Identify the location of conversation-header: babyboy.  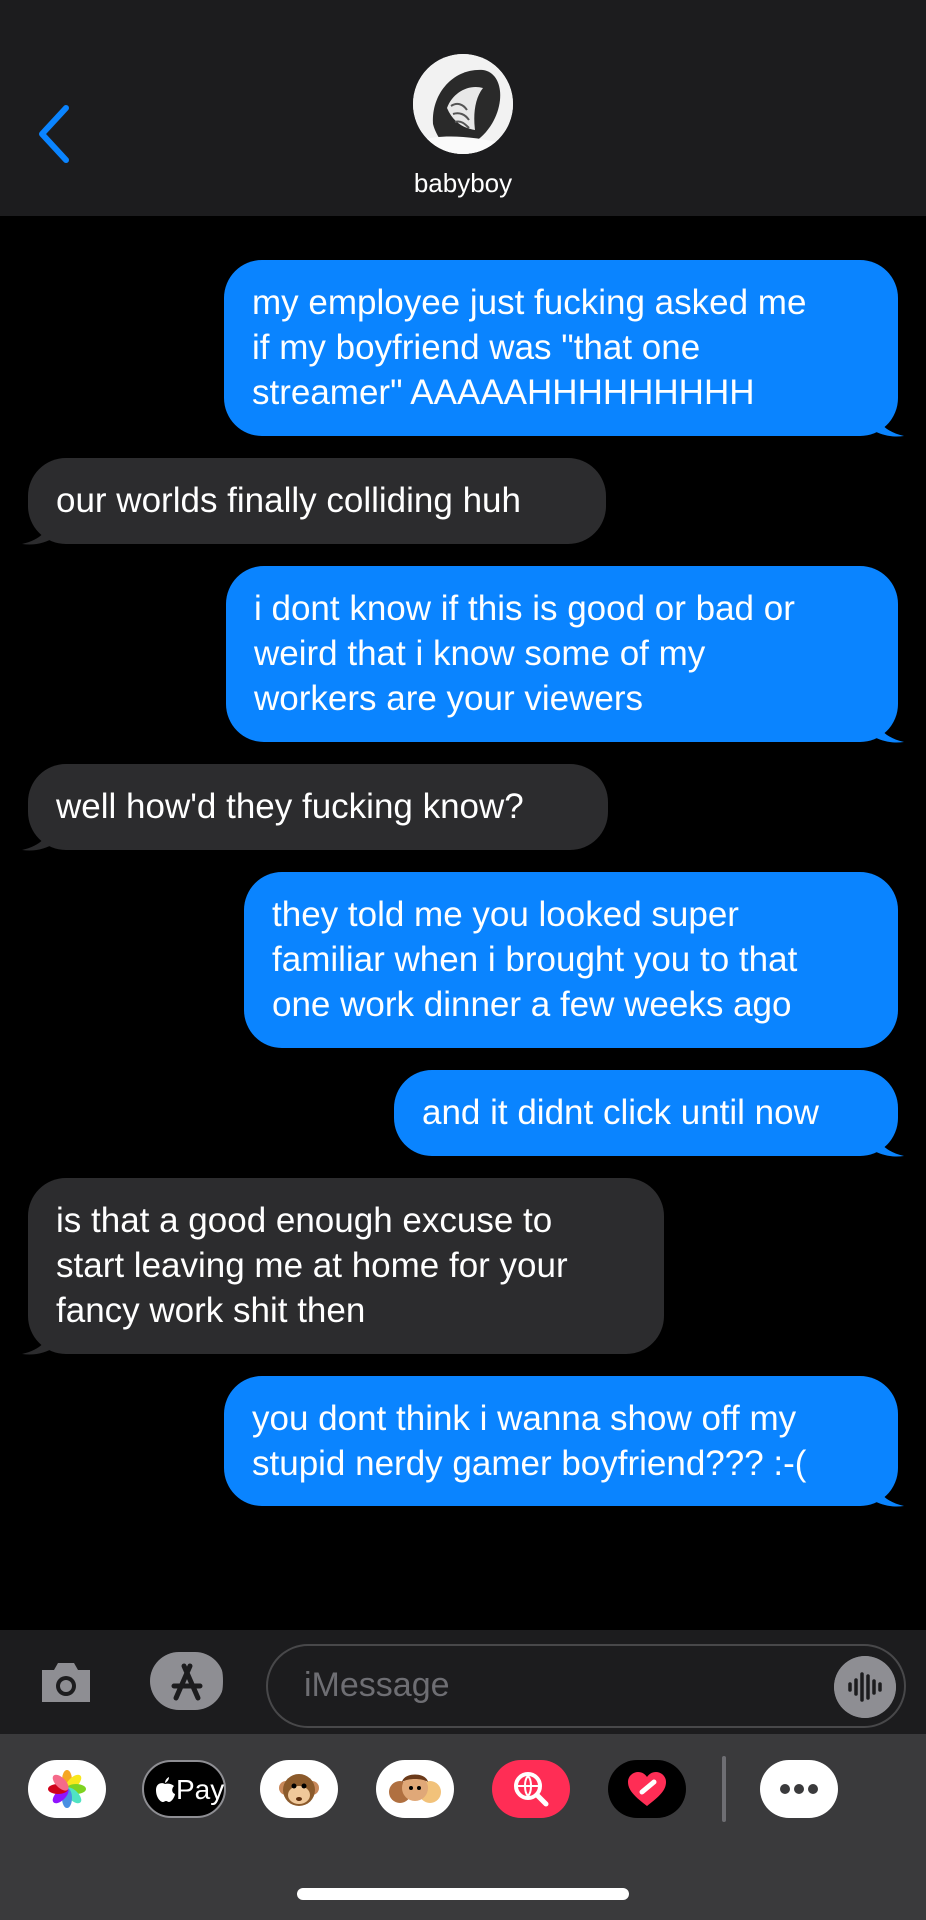
(463, 108).